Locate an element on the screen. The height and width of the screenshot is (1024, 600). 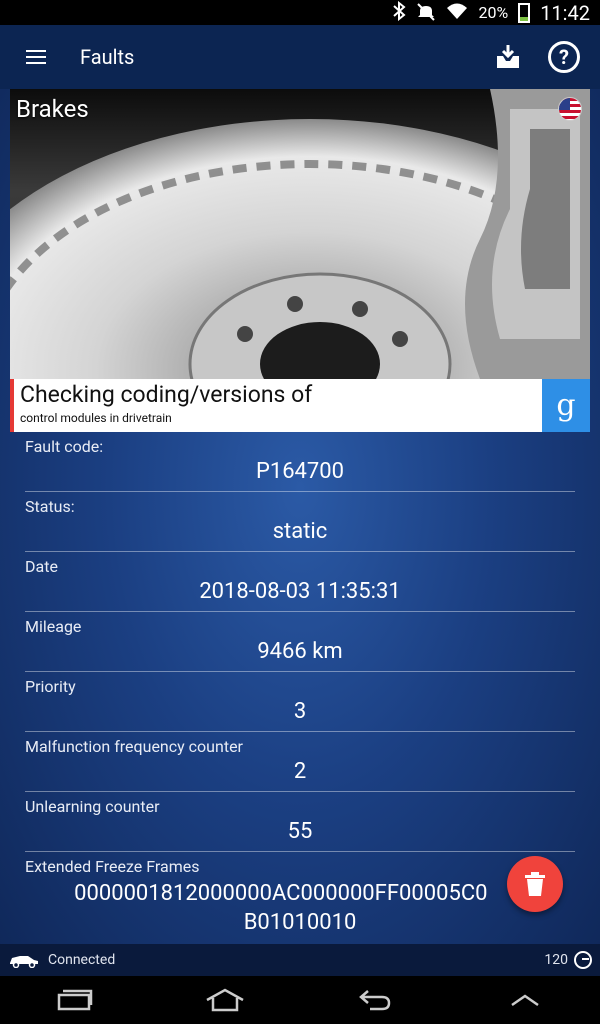
data-rate-count: 120 is located at coordinates (556, 960).